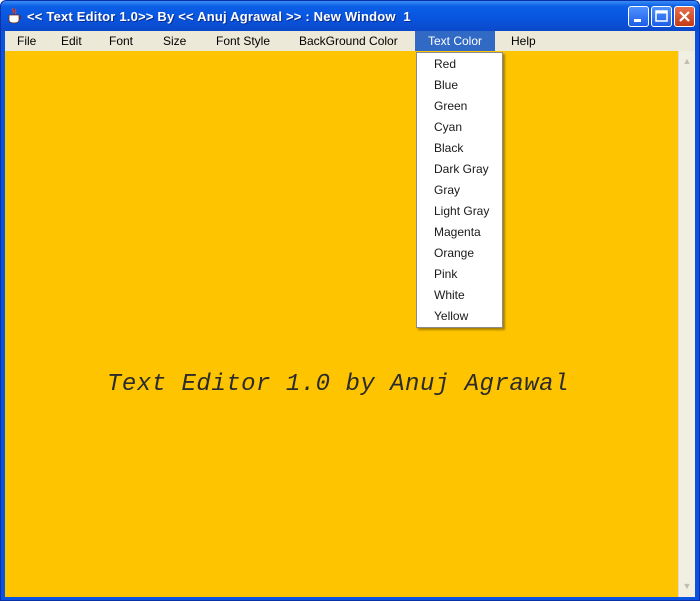 The height and width of the screenshot is (601, 700). I want to click on editor-content: Text Editor 1.0 by Anuj Agrawal, so click(338, 384).